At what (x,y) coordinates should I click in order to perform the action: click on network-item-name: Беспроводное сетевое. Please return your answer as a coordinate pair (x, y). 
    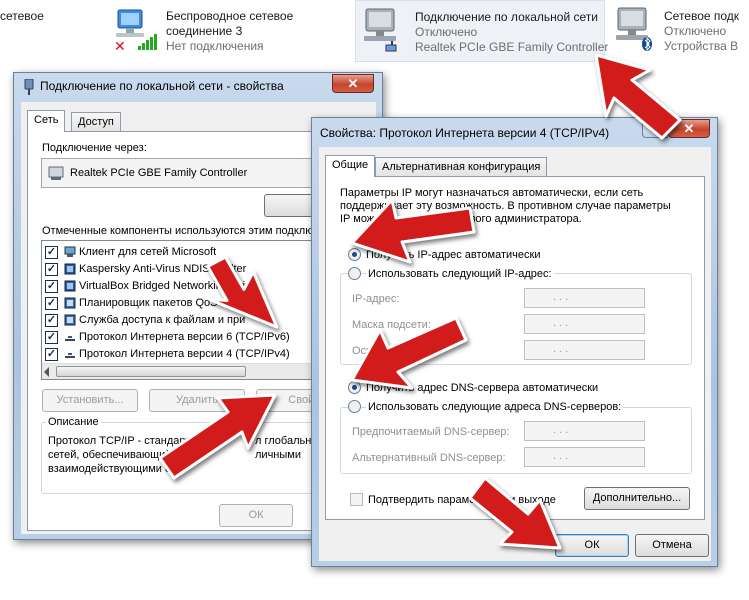
    Looking at the image, I should click on (230, 16).